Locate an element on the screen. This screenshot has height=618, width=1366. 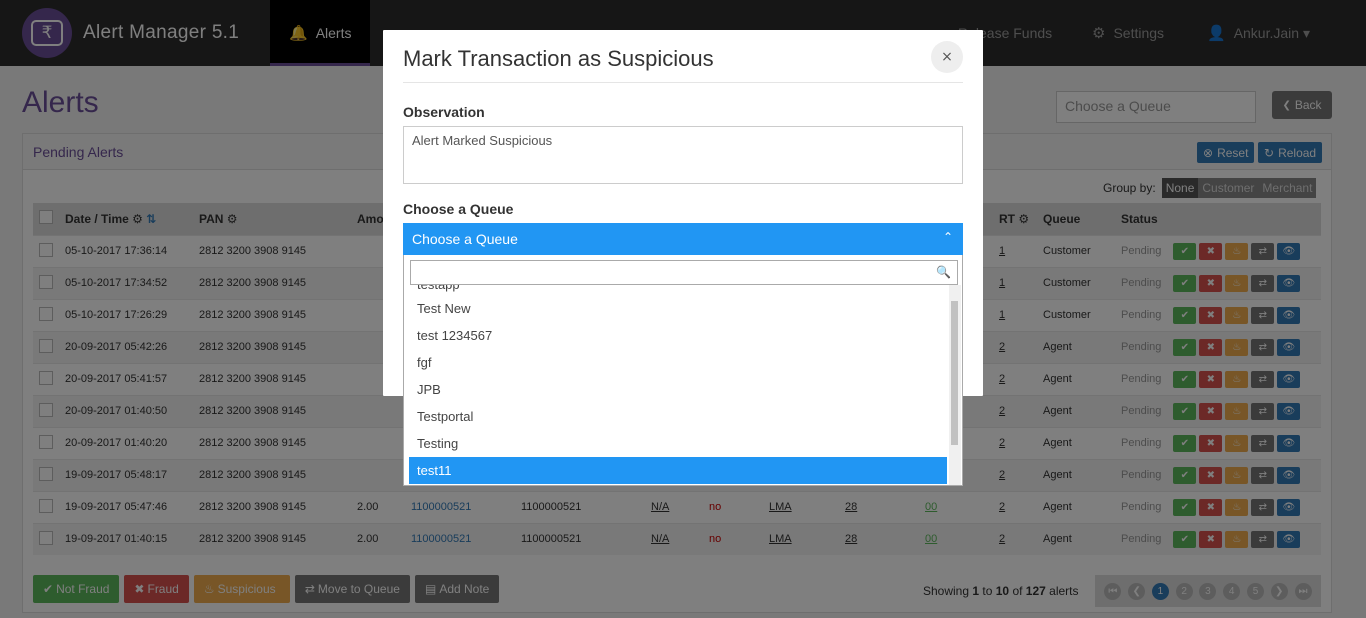
queue-dropdown: Choose a Queue ⌃ is located at coordinates (683, 239).